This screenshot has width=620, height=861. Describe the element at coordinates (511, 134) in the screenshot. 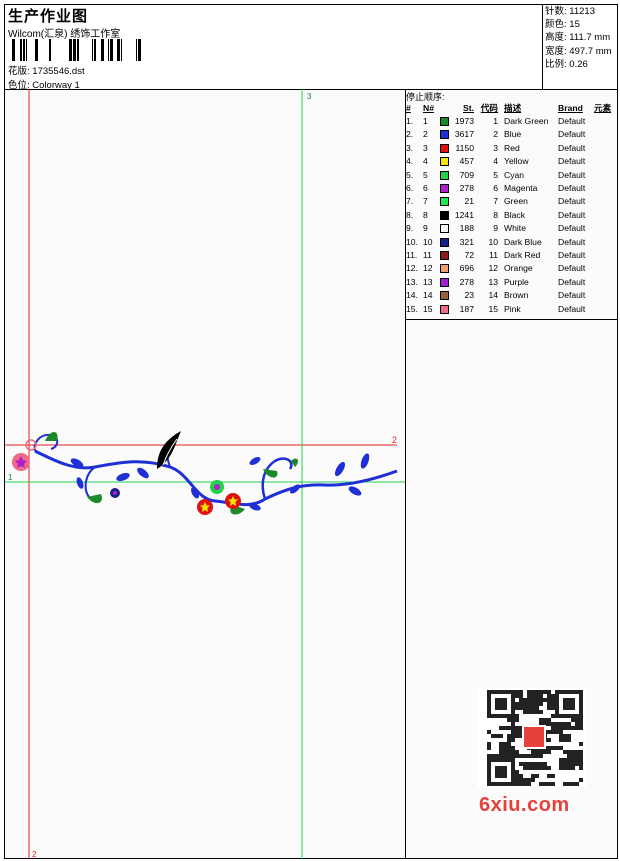

I see `table-row: 2. 2 3617 2 Blue Default` at that location.